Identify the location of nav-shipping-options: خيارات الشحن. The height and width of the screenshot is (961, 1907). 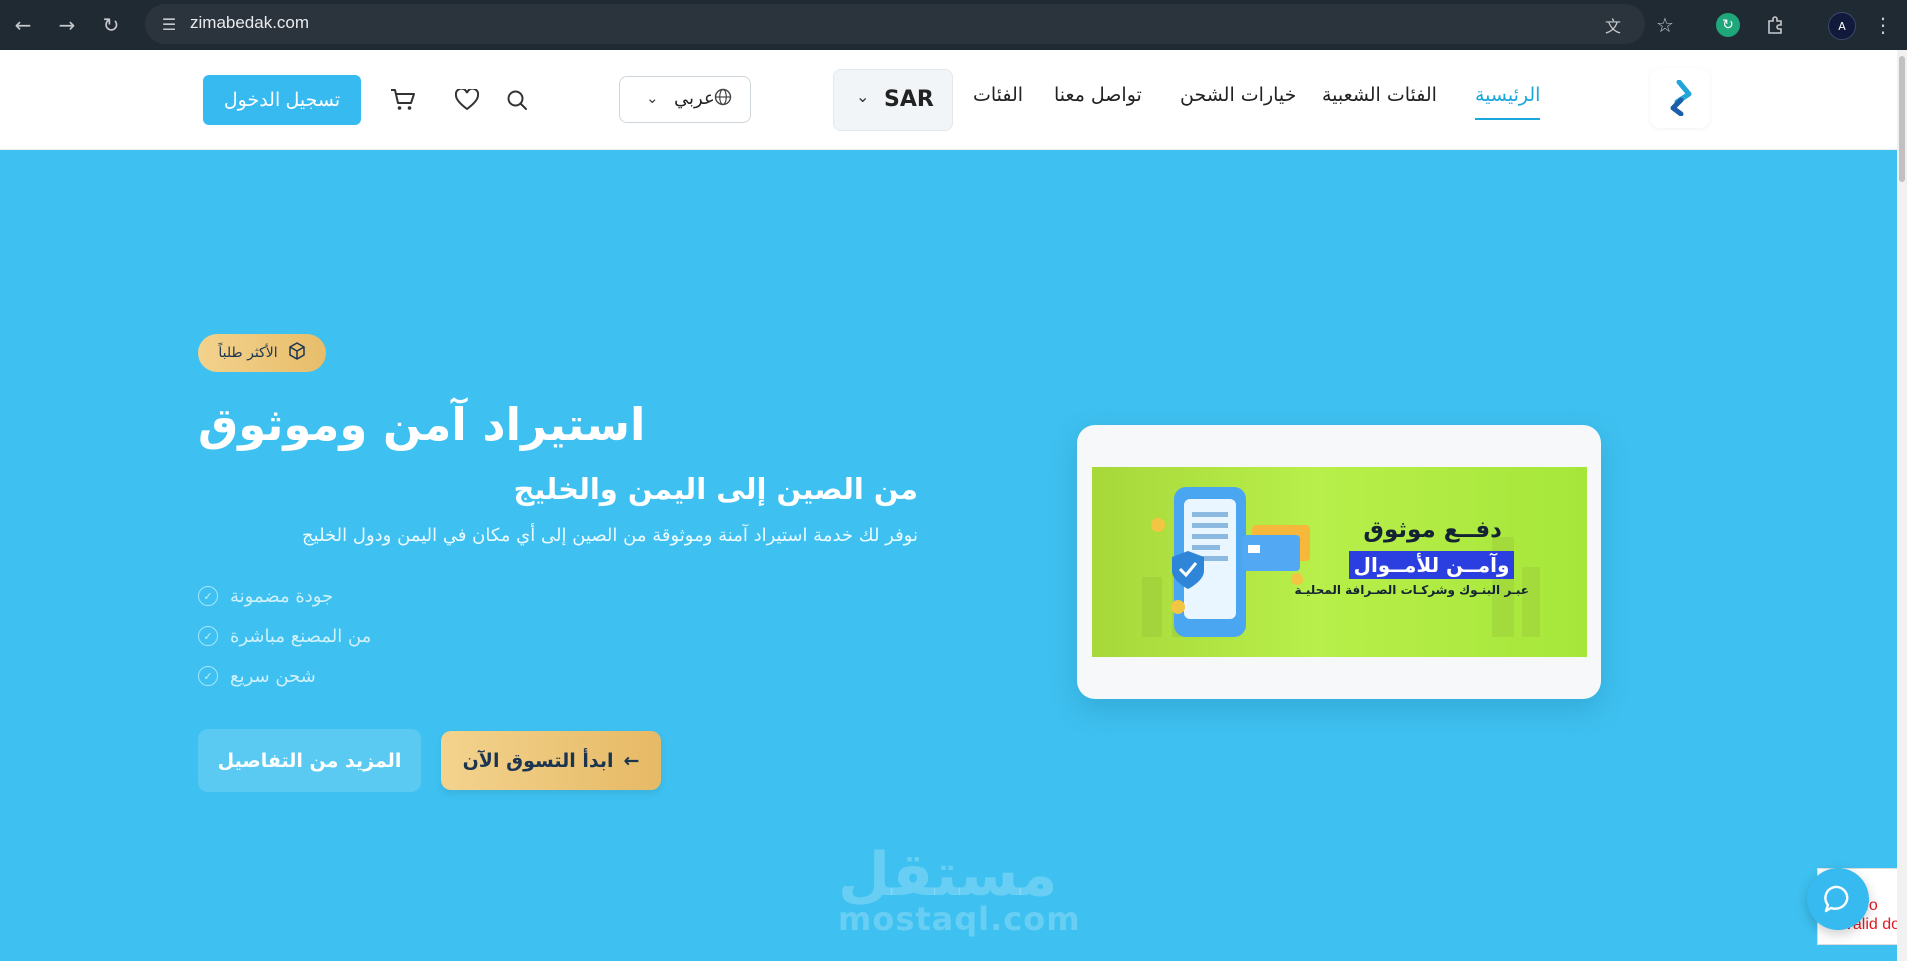
(1238, 95).